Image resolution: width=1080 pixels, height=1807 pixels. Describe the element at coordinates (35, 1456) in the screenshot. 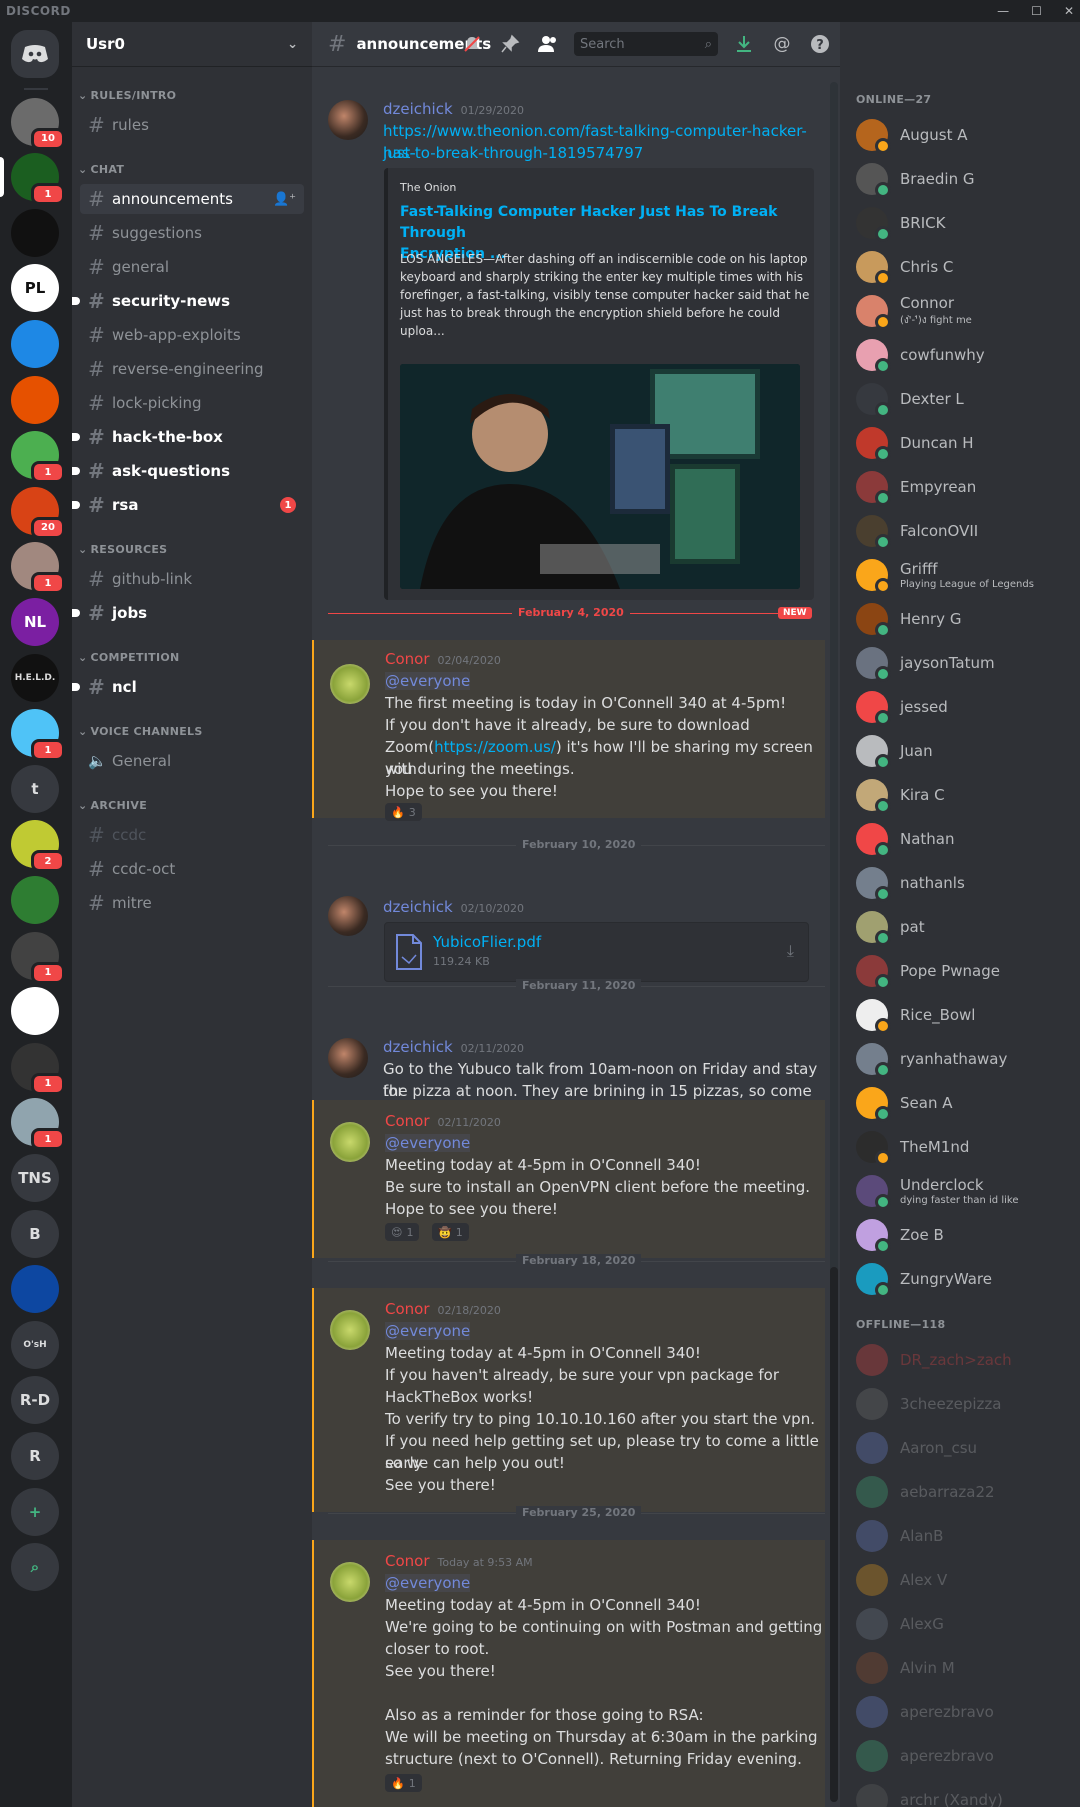

I see `server-icon: R` at that location.